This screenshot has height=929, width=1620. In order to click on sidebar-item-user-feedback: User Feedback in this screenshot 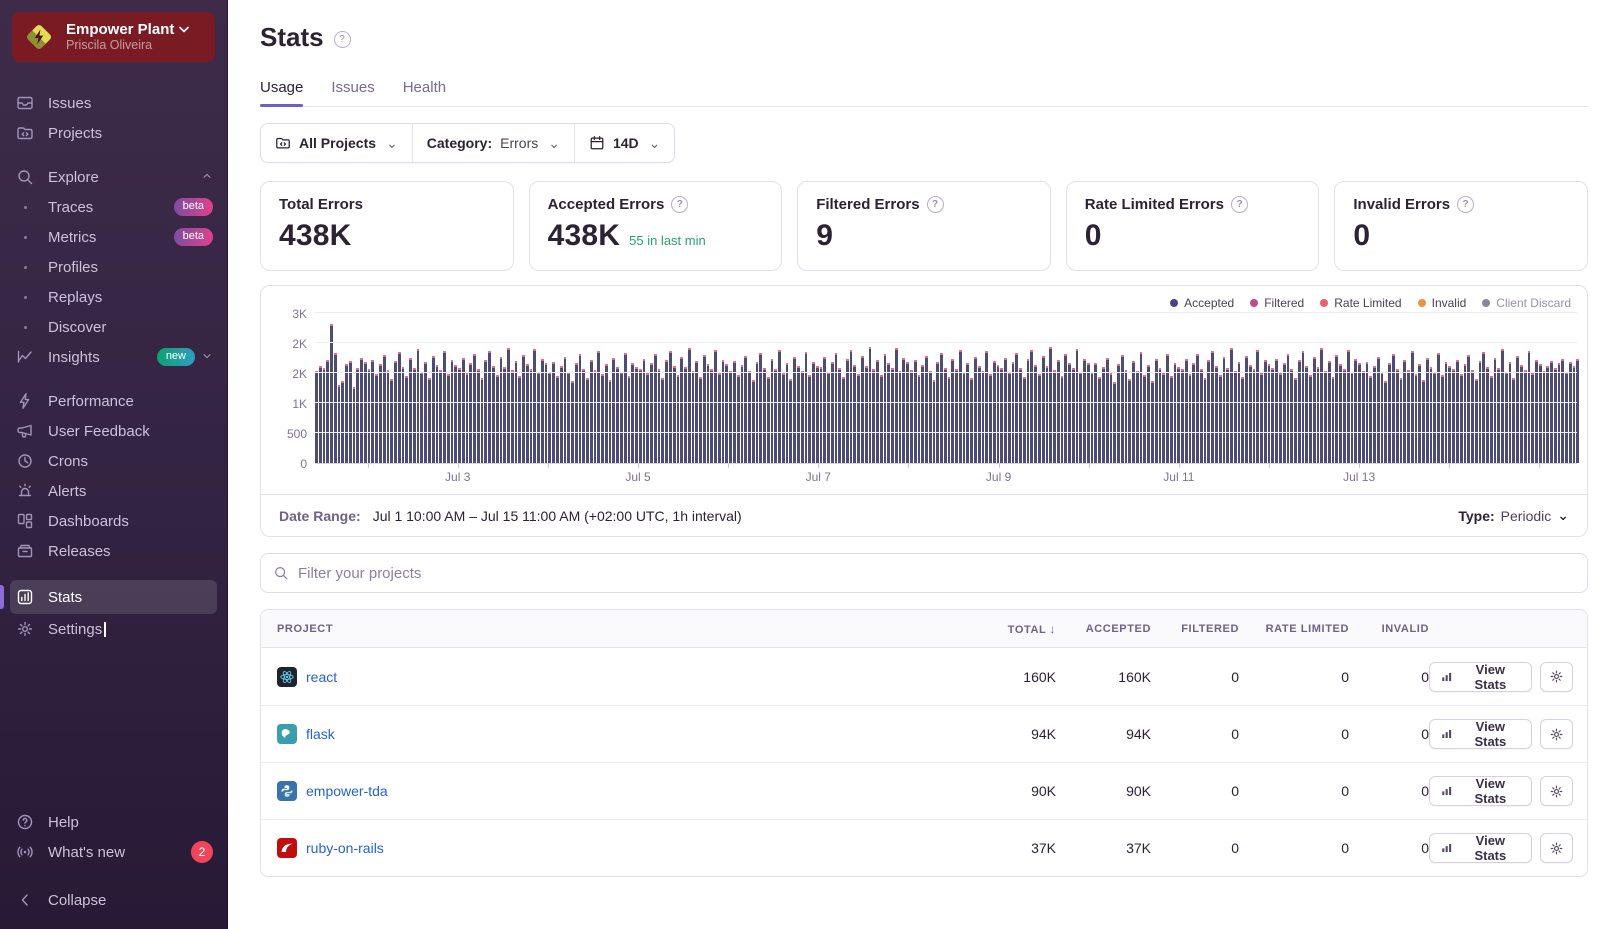, I will do `click(113, 431)`.